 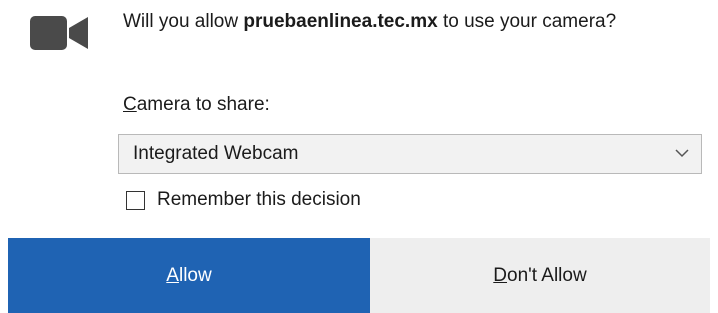 What do you see at coordinates (547, 275) in the screenshot?
I see `deny-label: on't Allow` at bounding box center [547, 275].